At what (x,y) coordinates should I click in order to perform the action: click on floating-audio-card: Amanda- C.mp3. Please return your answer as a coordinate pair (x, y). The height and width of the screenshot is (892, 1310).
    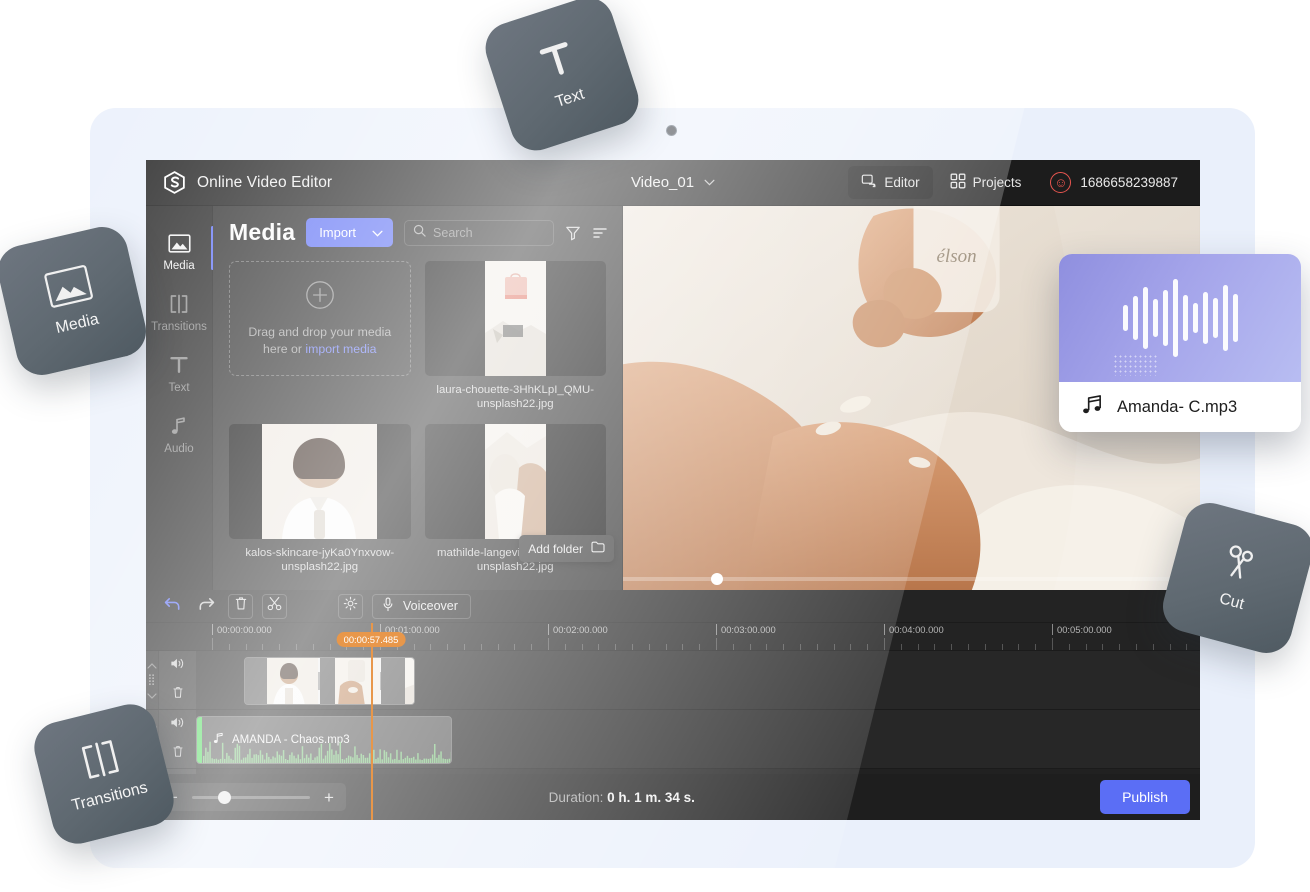
    Looking at the image, I should click on (1180, 343).